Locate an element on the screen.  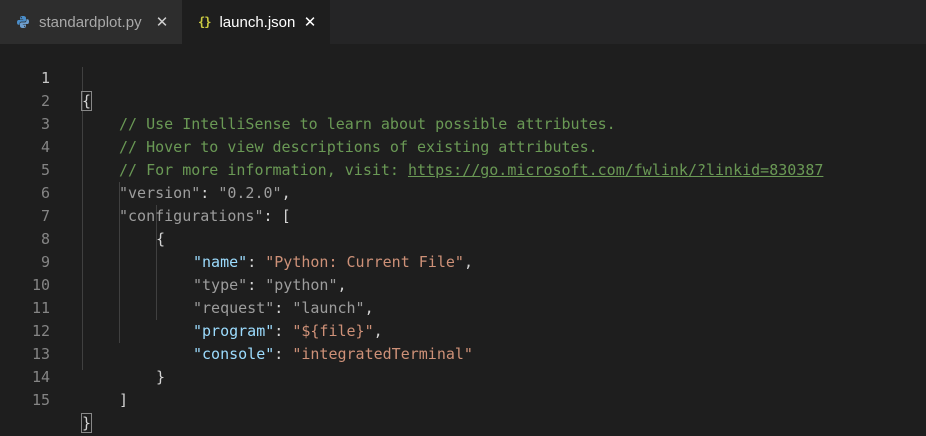
json-value: "${file}" is located at coordinates (333, 331).